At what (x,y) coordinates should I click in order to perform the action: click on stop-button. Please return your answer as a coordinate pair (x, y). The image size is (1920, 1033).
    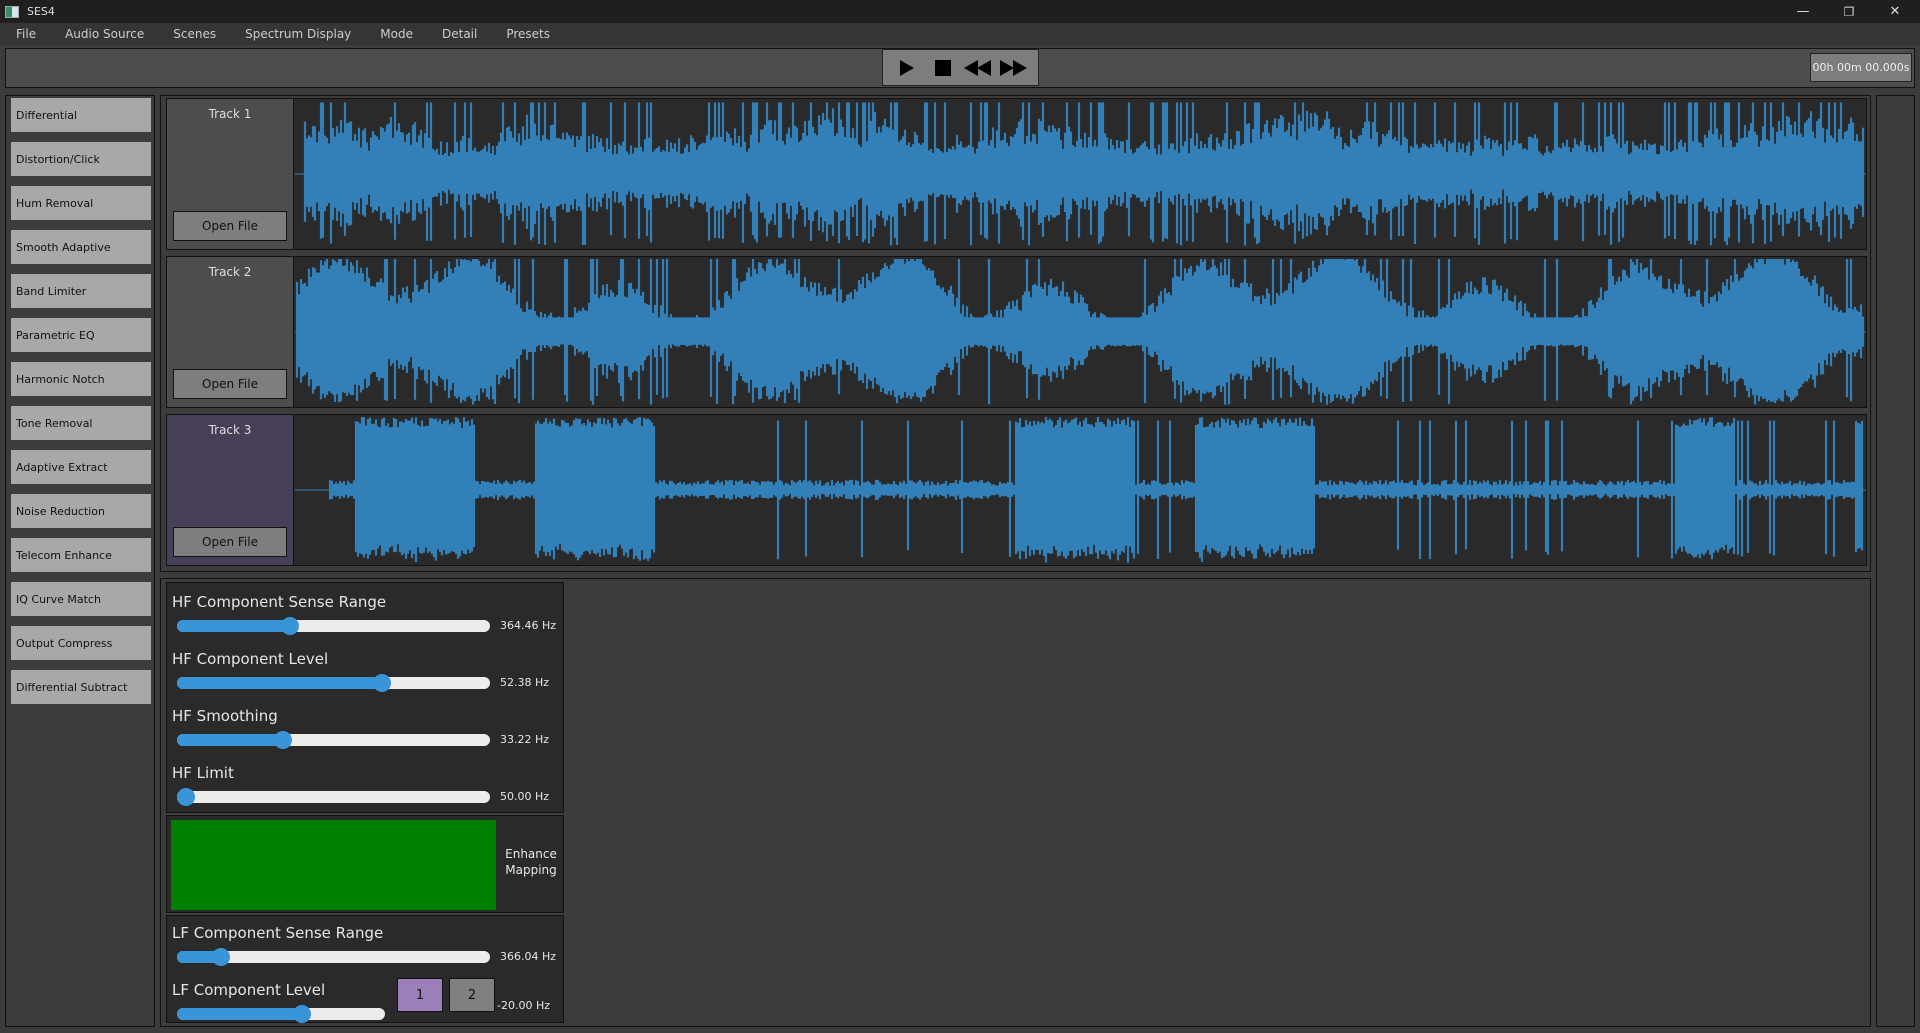
    Looking at the image, I should click on (943, 68).